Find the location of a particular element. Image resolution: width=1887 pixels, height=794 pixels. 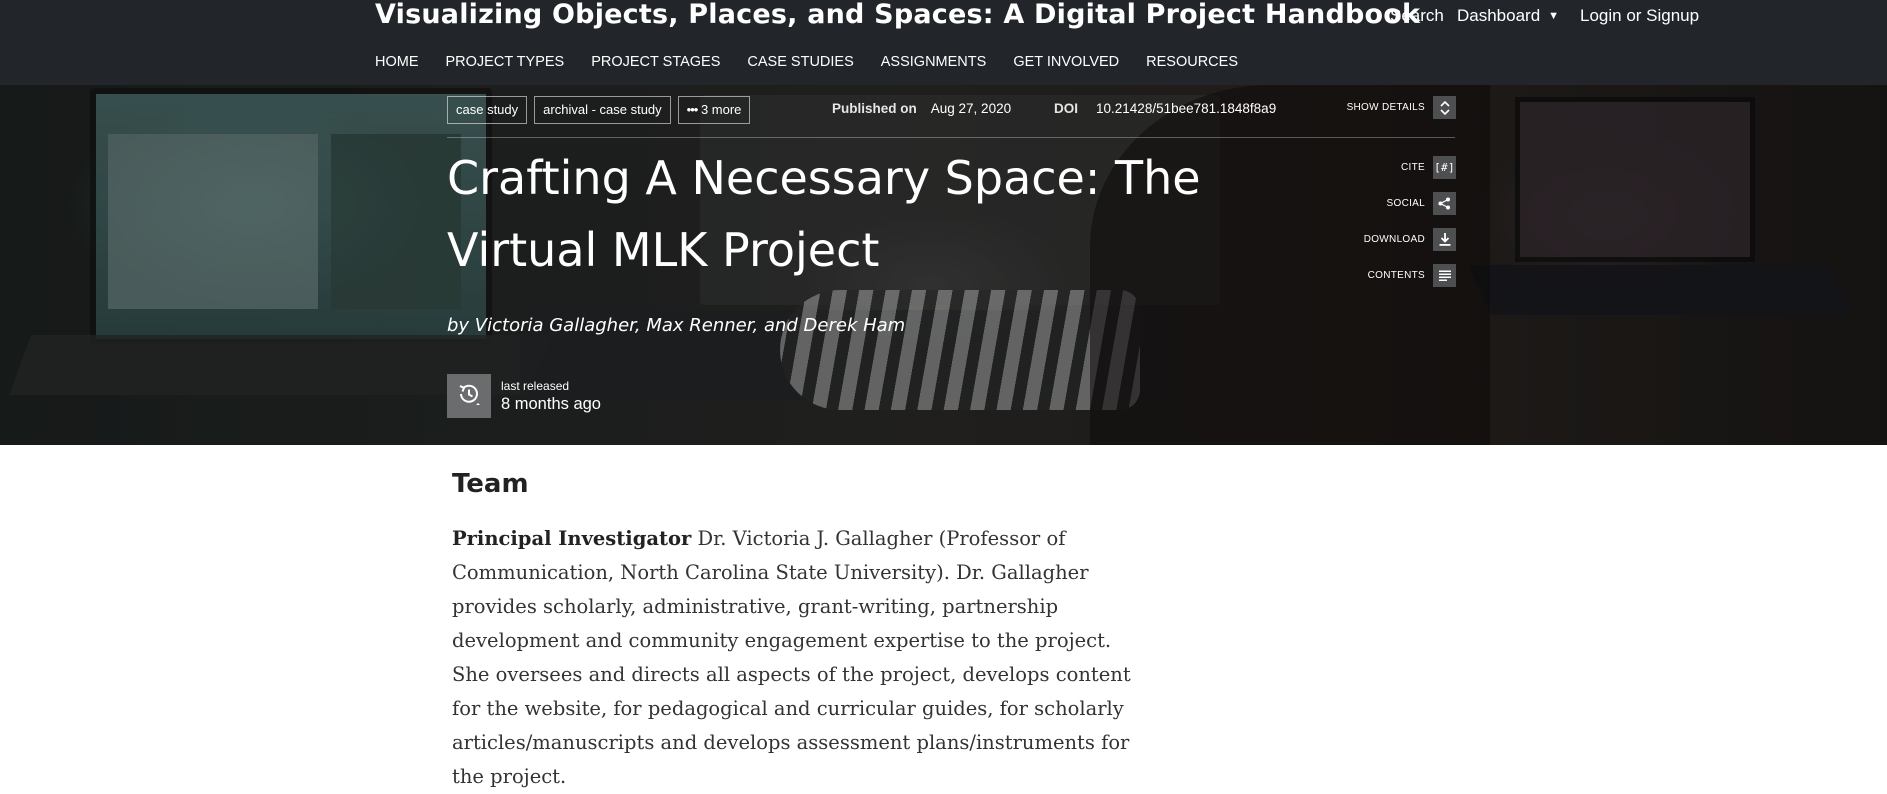

login-signup-link: Login or Signup is located at coordinates (1639, 17).